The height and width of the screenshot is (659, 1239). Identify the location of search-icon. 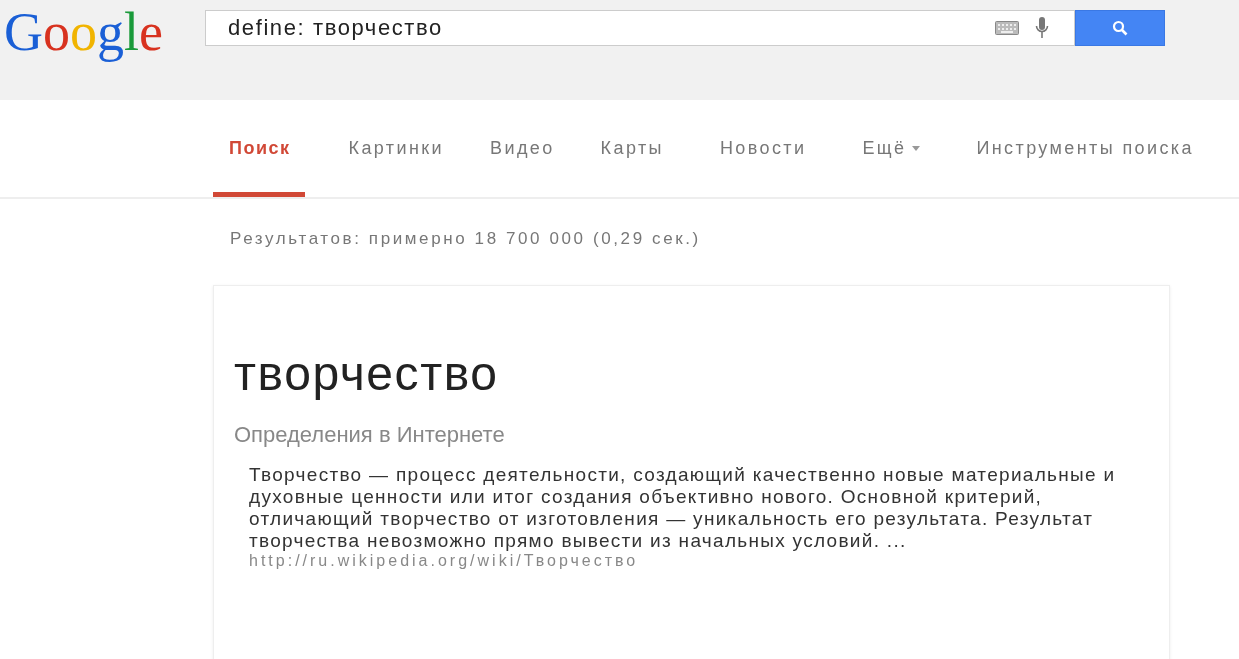
(1120, 28).